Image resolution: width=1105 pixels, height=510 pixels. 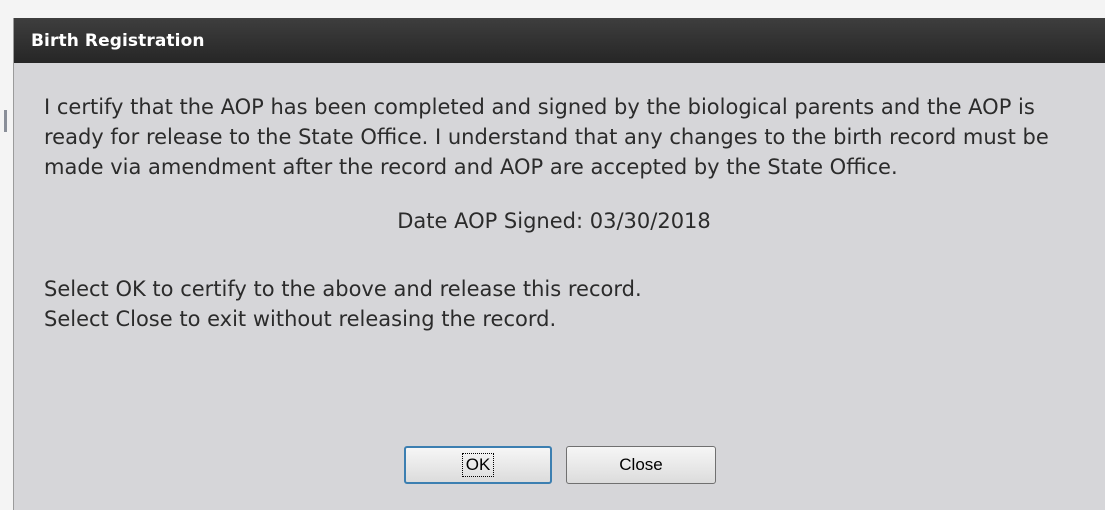 I want to click on close-button: Close, so click(x=641, y=465).